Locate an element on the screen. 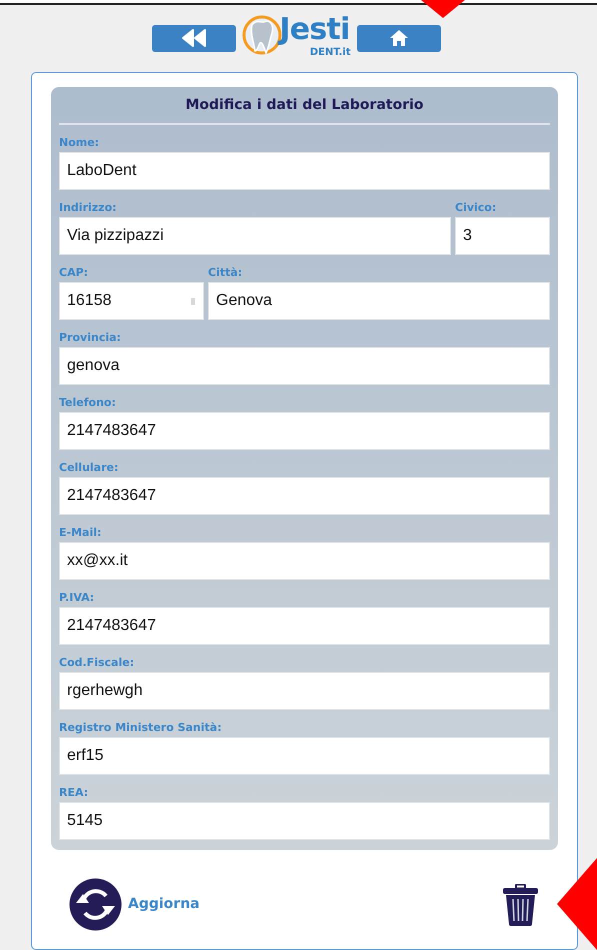 This screenshot has height=950, width=597. rewind-icon is located at coordinates (194, 38).